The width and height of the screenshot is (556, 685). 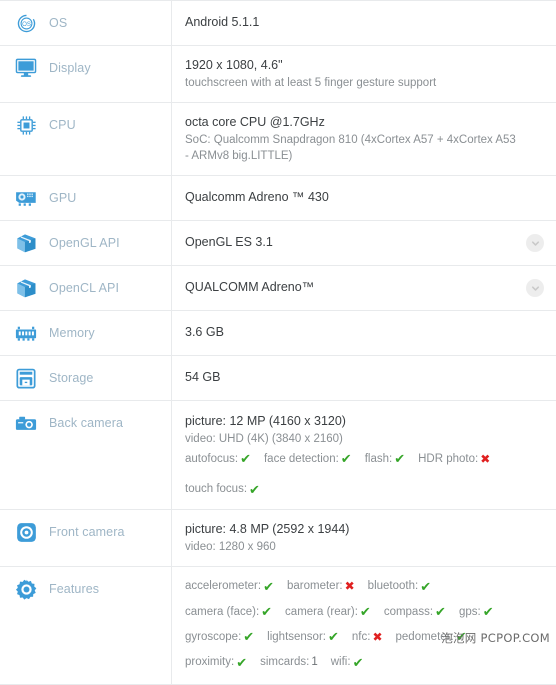 I want to click on feature-flag: lightsensor: ✔, so click(x=303, y=637).